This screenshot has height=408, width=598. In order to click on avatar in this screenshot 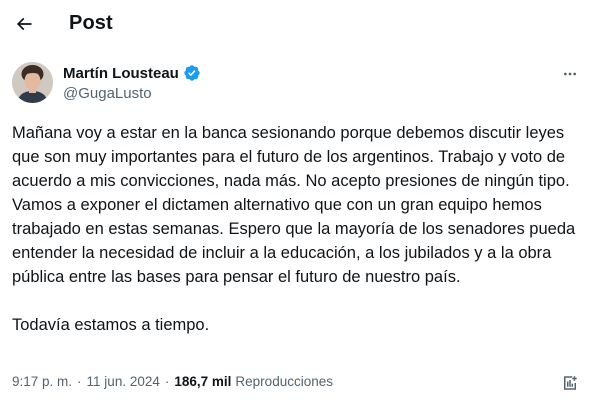, I will do `click(32, 82)`.